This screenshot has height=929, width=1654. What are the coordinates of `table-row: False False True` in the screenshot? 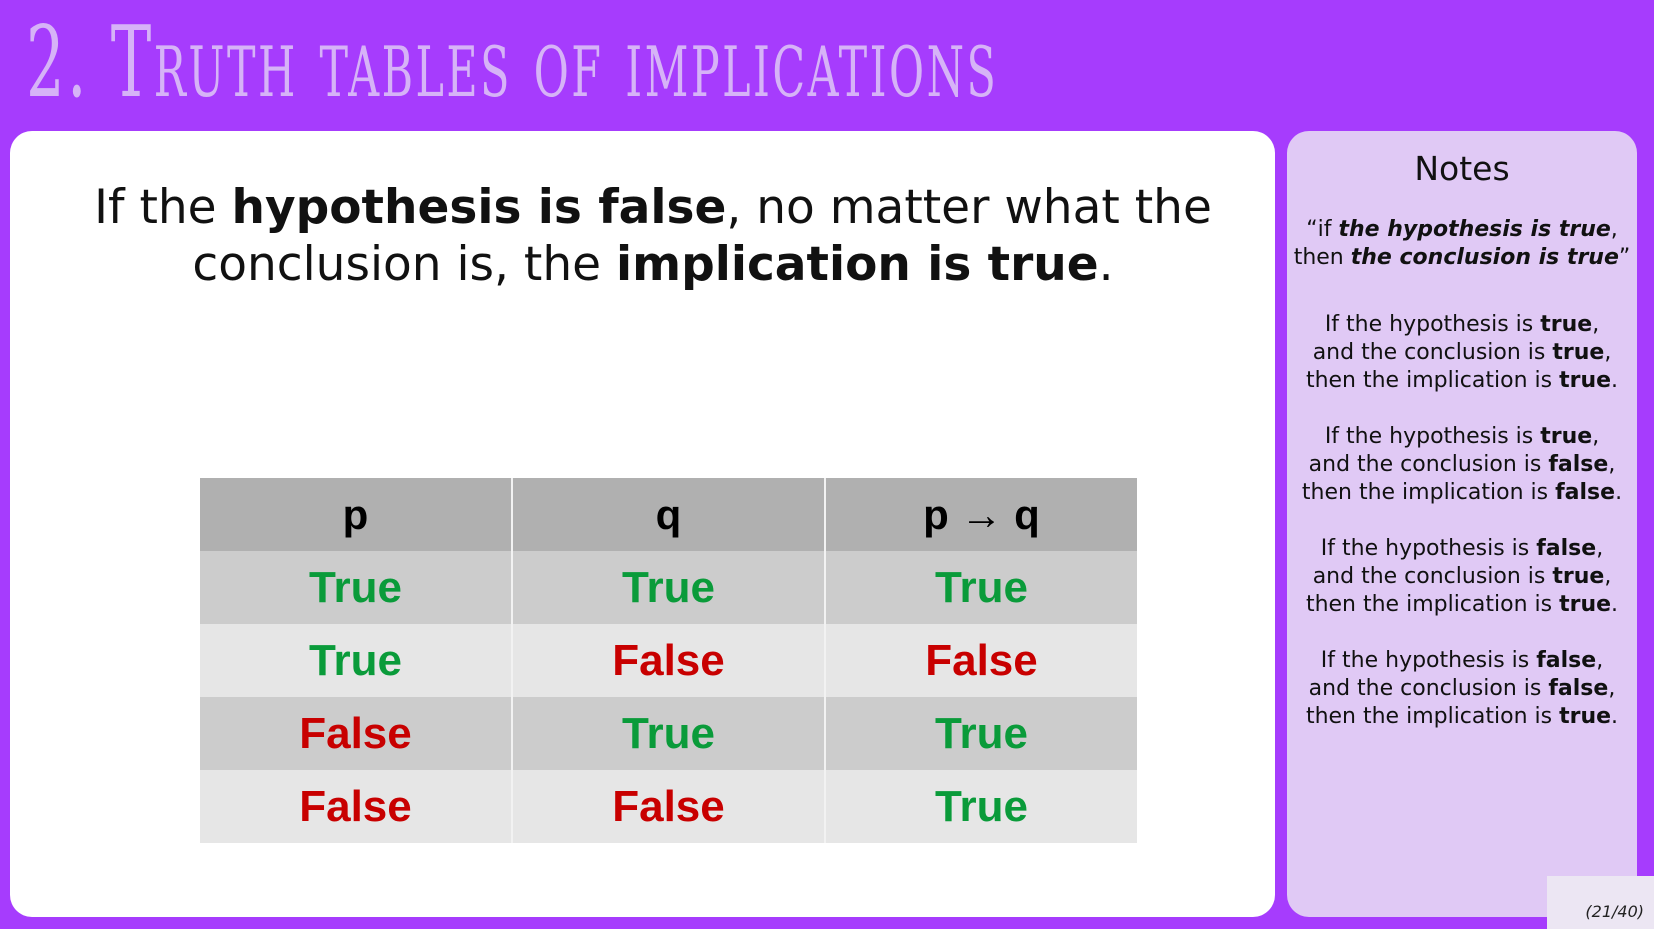 It's located at (668, 806).